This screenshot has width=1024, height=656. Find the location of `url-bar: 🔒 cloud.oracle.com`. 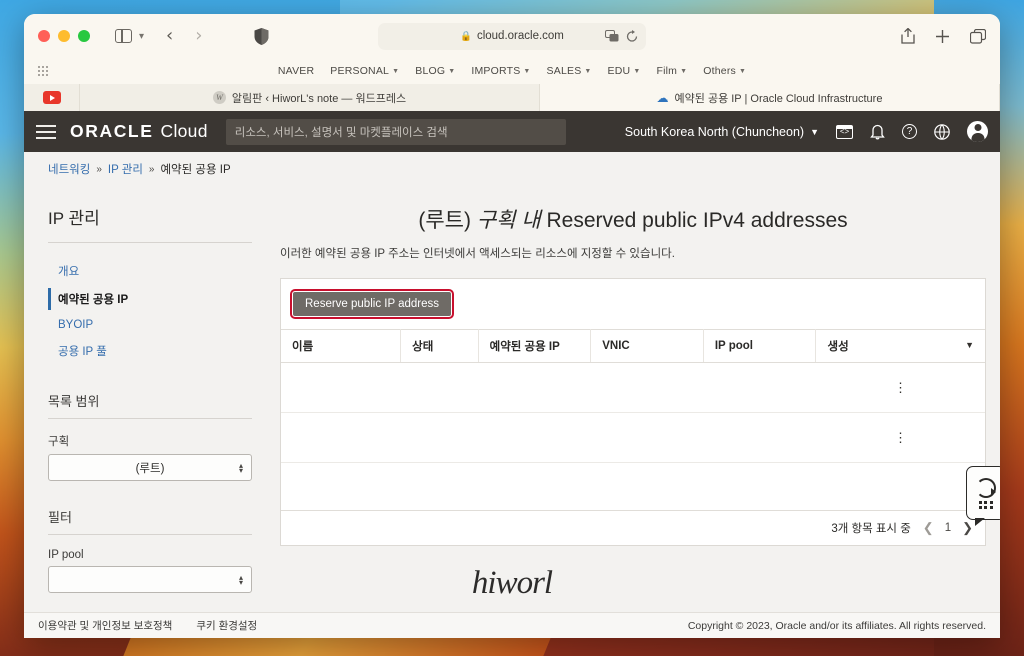

url-bar: 🔒 cloud.oracle.com is located at coordinates (512, 36).